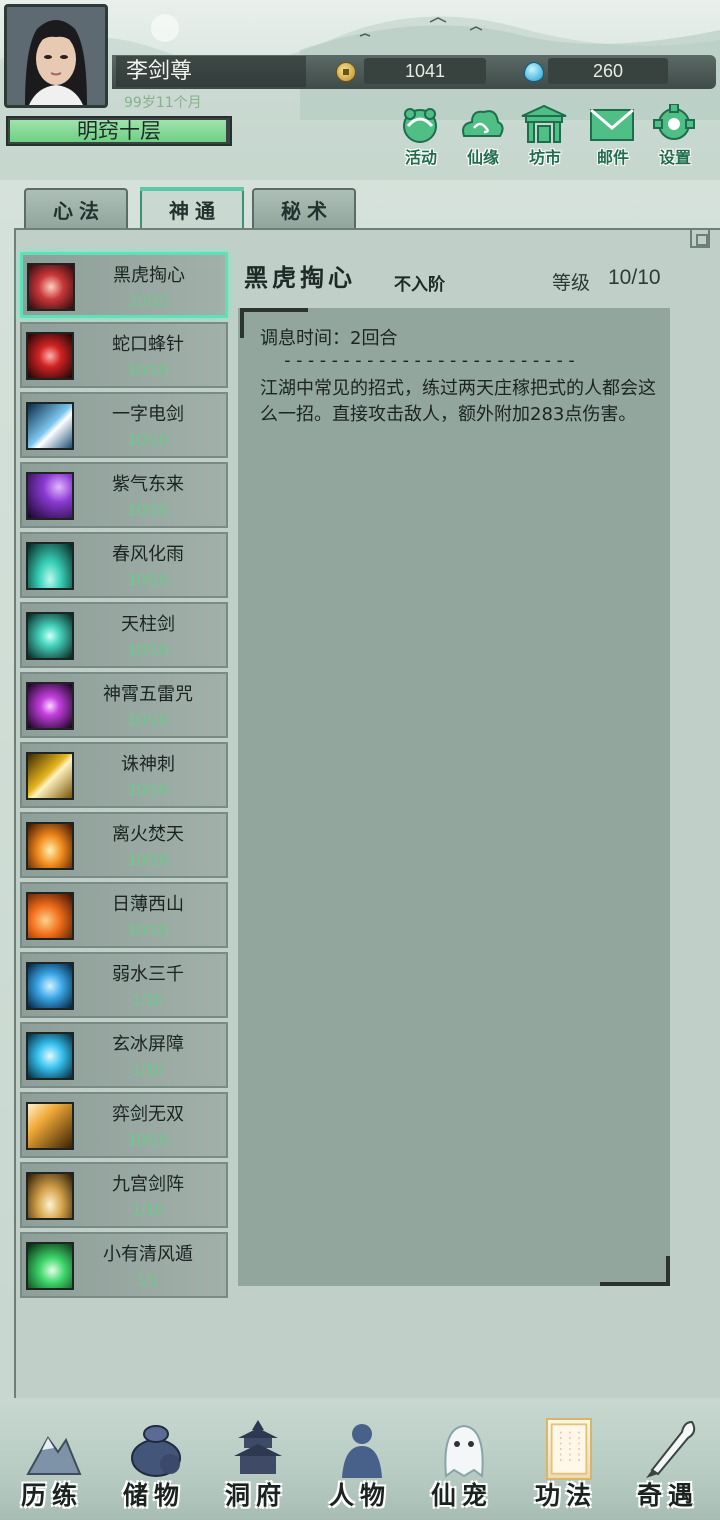 The width and height of the screenshot is (720, 1520). What do you see at coordinates (612, 124) in the screenshot?
I see `mail-icon` at bounding box center [612, 124].